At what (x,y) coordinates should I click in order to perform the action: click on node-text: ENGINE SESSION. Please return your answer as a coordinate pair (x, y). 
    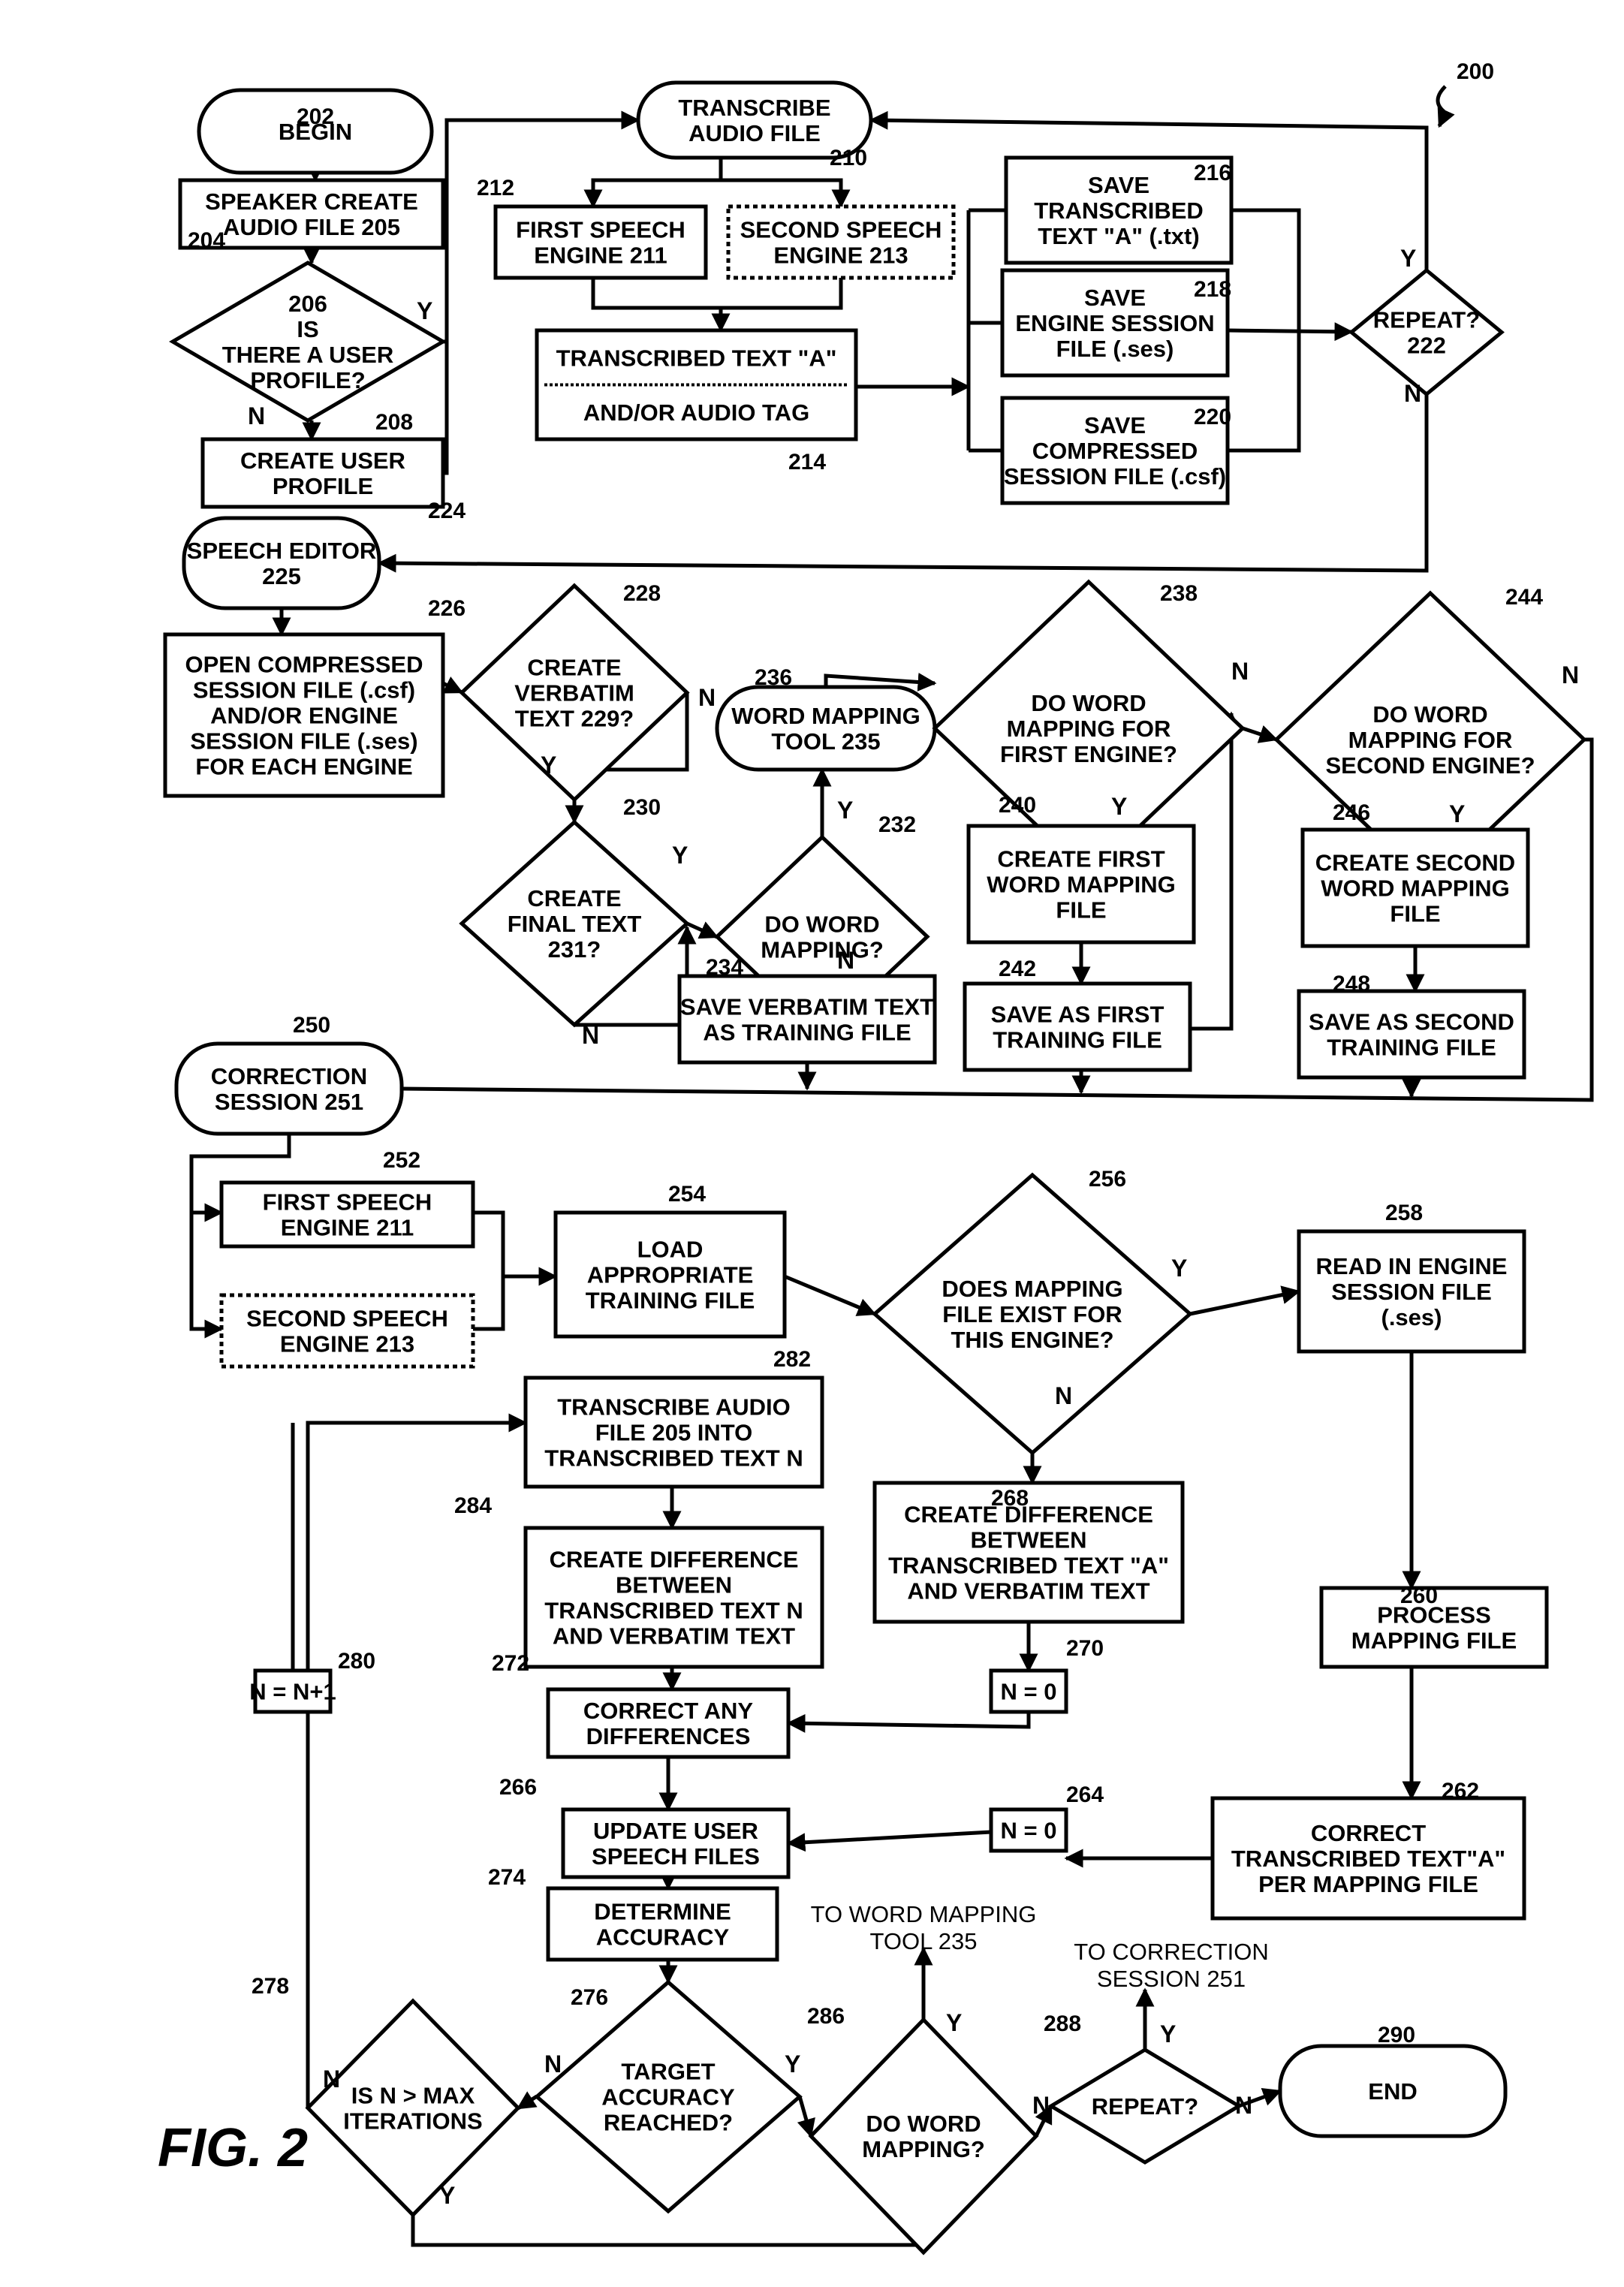
    Looking at the image, I should click on (1114, 323).